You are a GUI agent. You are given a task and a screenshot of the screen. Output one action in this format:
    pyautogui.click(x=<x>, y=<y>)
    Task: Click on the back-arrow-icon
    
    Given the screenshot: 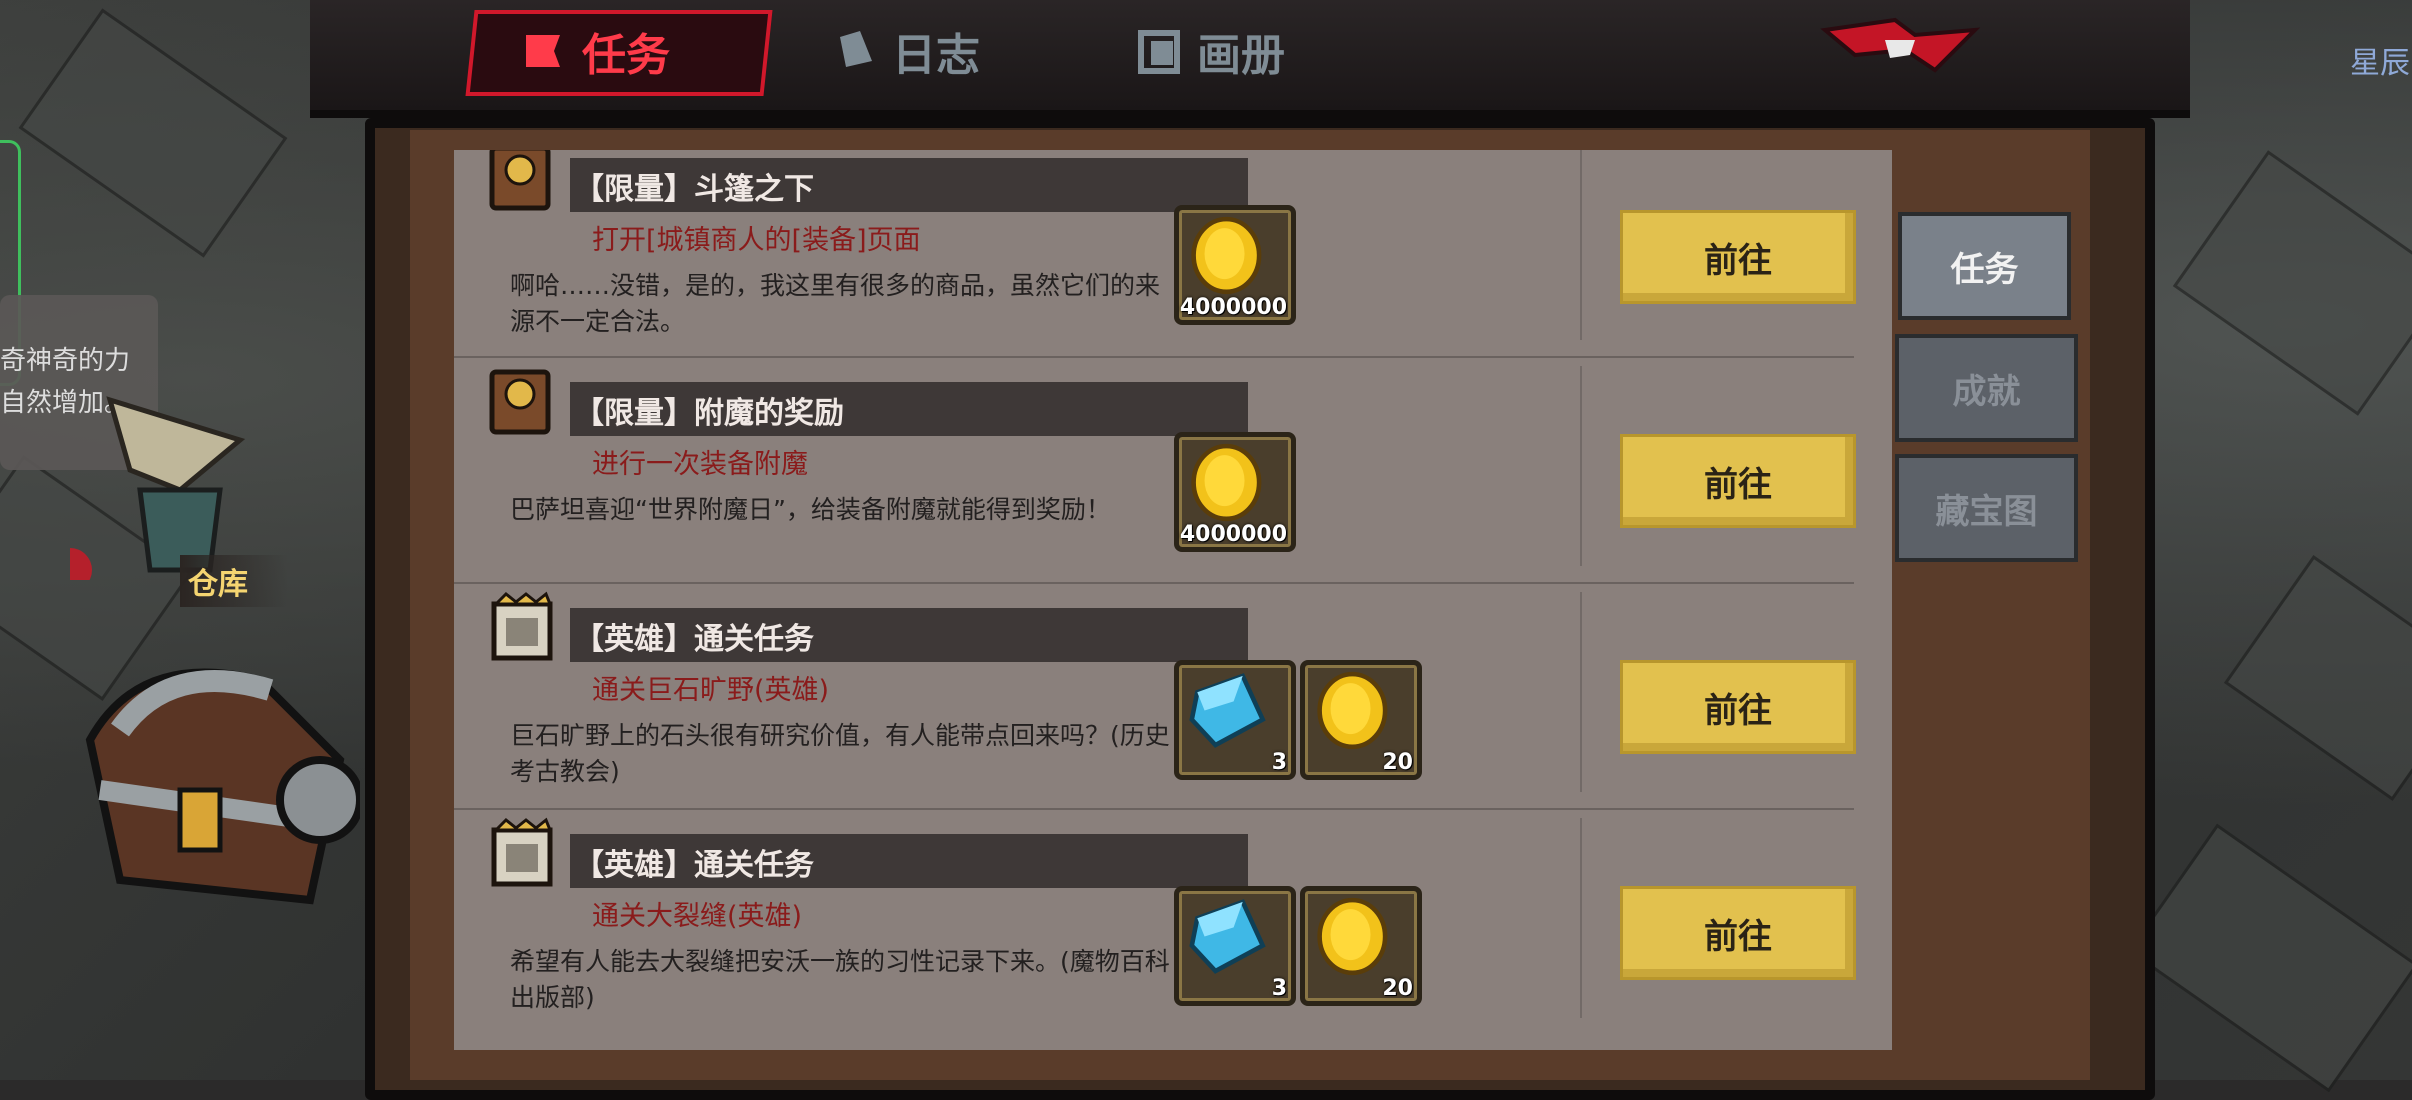 What is the action you would take?
    pyautogui.click(x=1900, y=45)
    